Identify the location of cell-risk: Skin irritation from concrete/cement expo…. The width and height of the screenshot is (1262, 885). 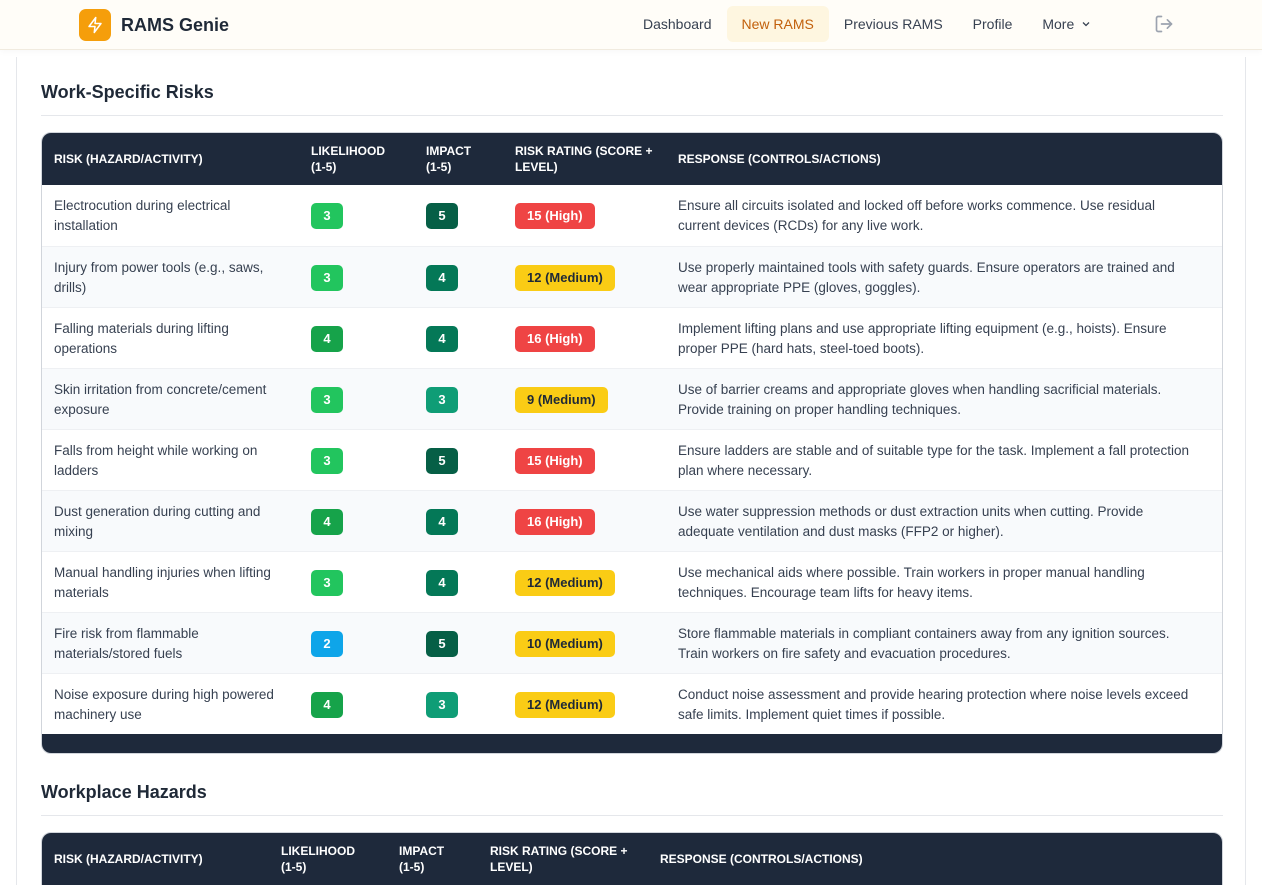
(160, 399).